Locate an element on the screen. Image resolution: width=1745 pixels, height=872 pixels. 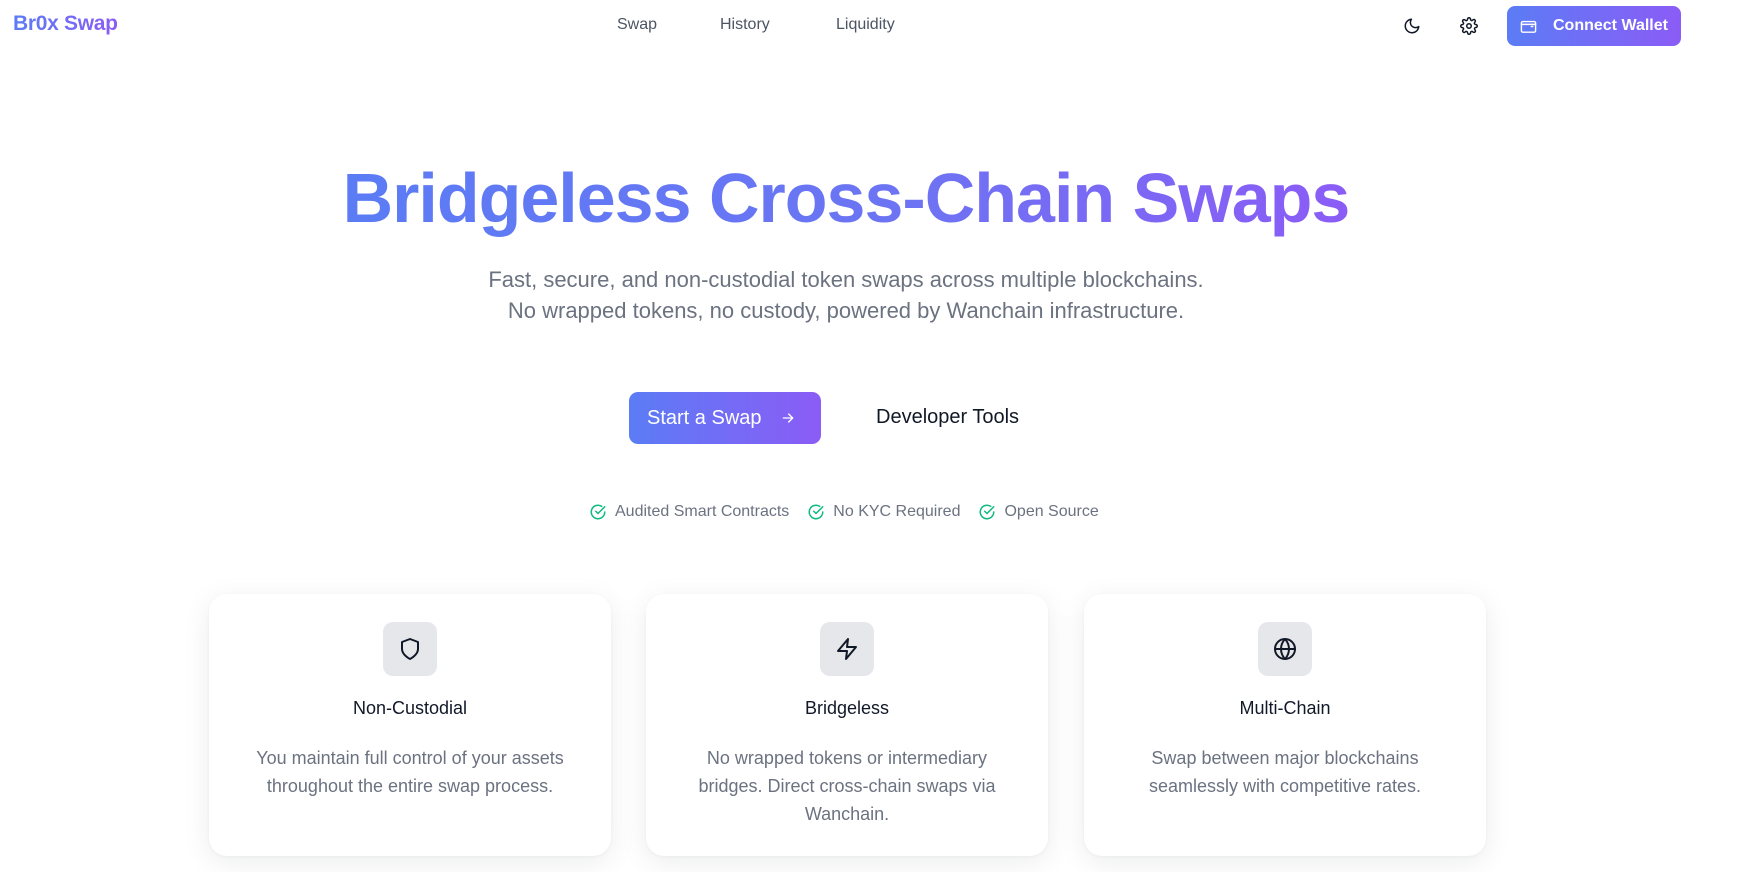
developer-tools-button: Developer Tools is located at coordinates (947, 417).